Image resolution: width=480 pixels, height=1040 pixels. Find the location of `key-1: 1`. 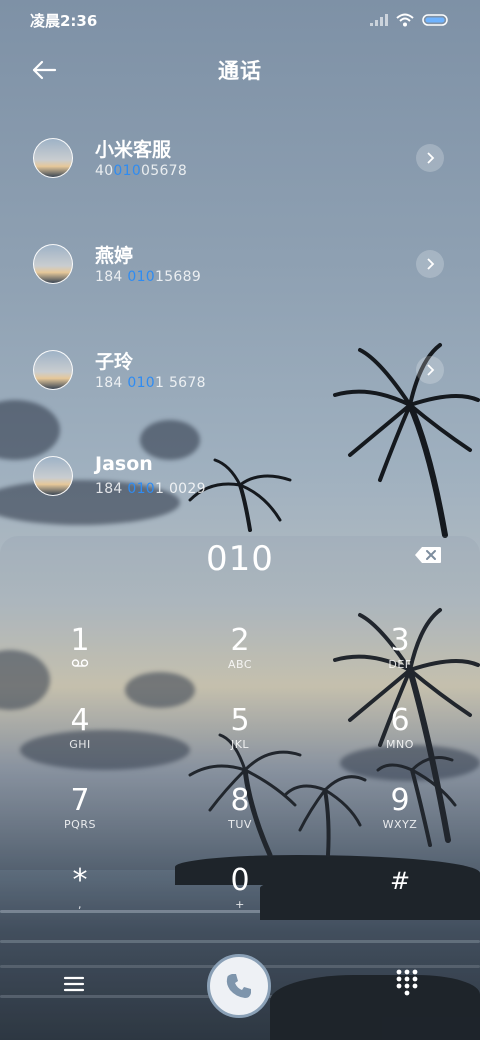

key-1: 1 is located at coordinates (80, 659).